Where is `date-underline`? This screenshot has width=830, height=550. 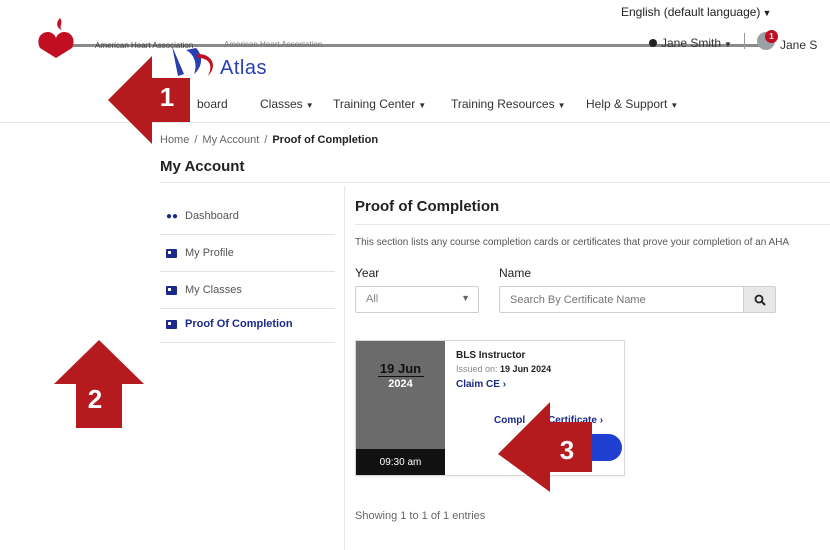
date-underline is located at coordinates (401, 376).